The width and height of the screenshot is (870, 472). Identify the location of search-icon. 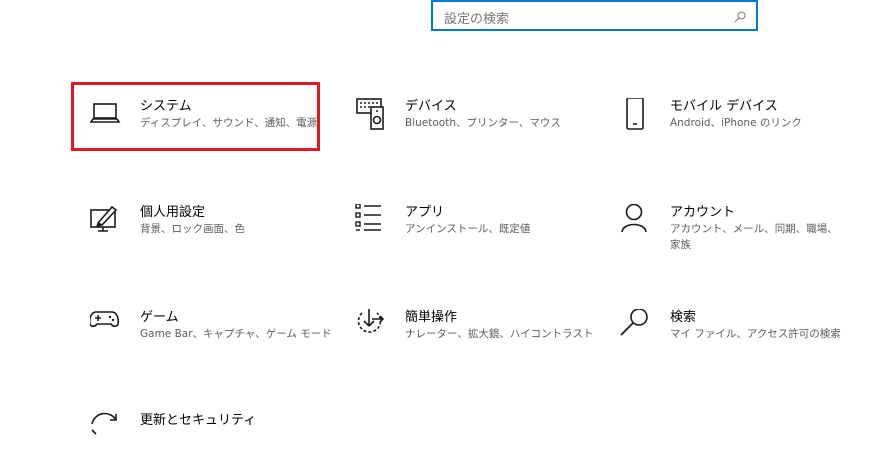
(740, 17).